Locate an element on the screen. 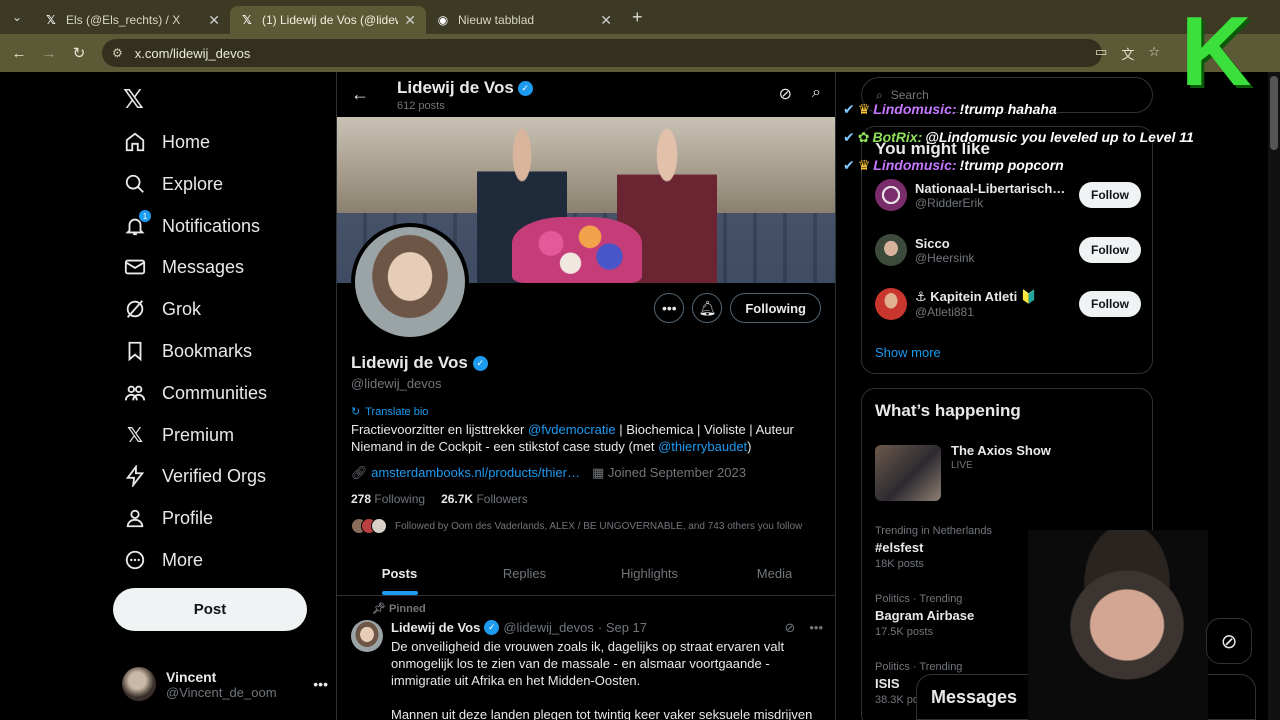 The image size is (1280, 720). bio-mention-link: @thierrybaudet is located at coordinates (702, 446).